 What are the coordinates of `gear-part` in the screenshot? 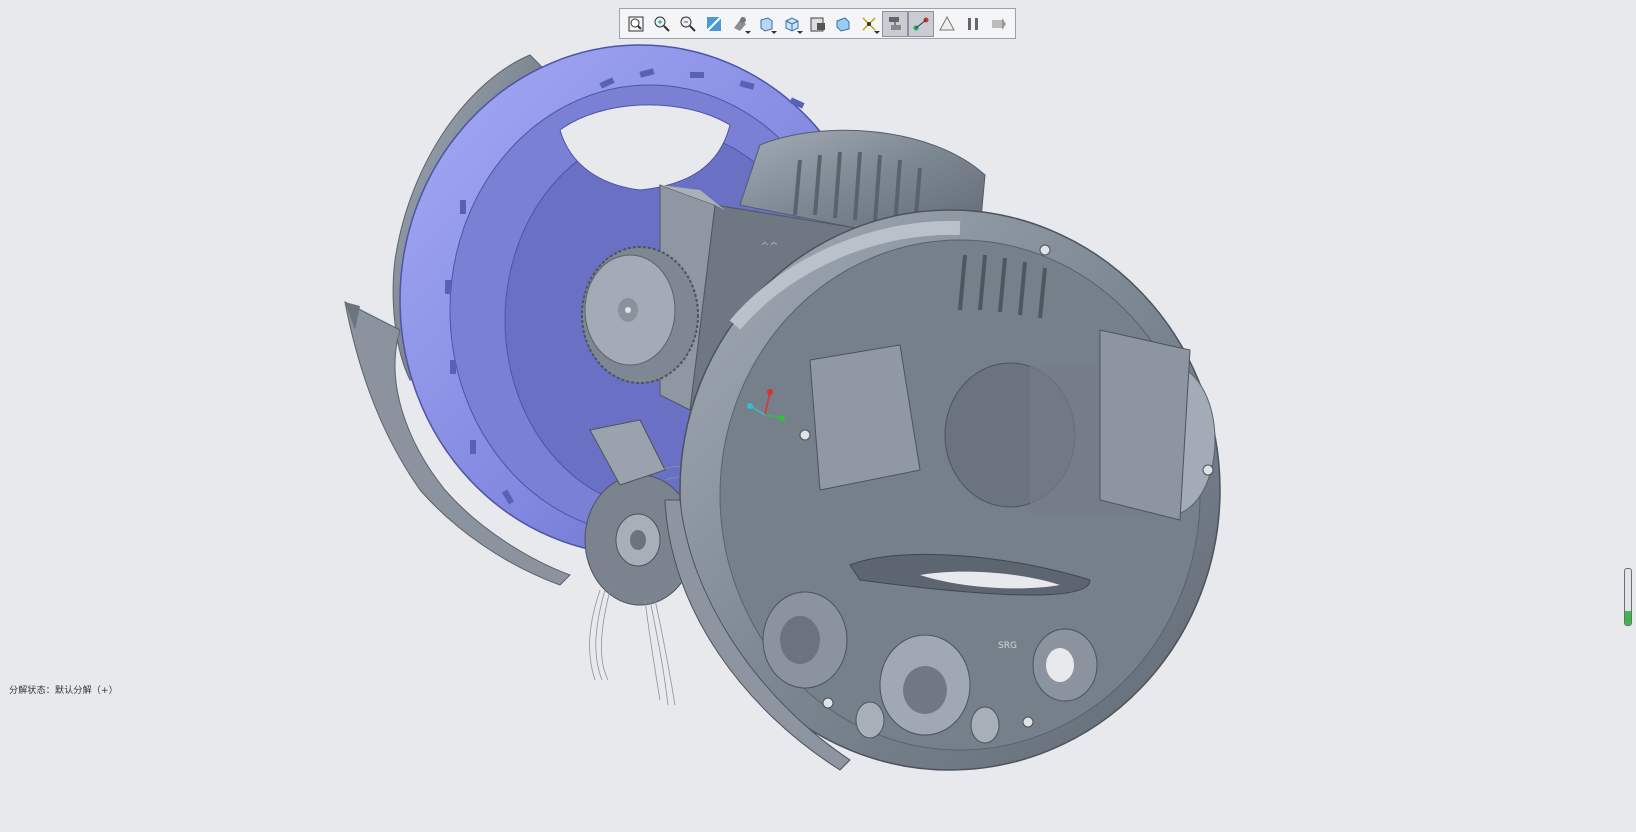 It's located at (640, 315).